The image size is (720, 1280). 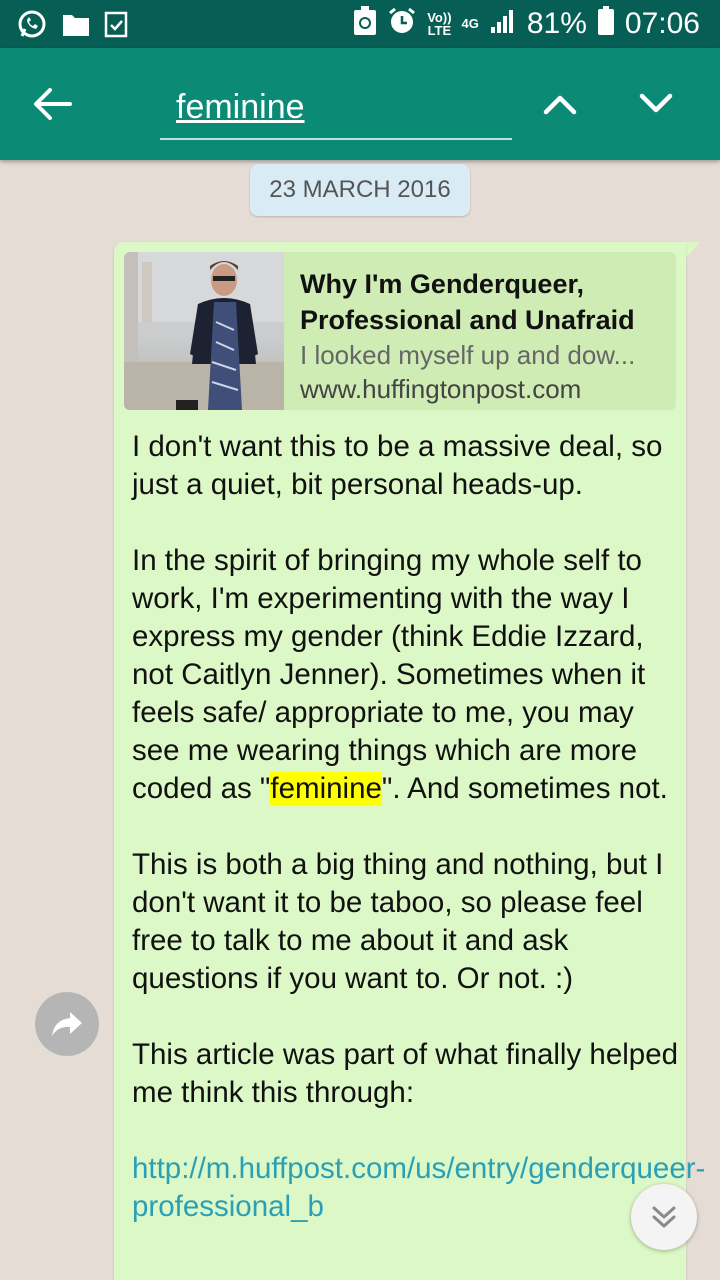 What do you see at coordinates (402, 23) in the screenshot?
I see `alarm-icon` at bounding box center [402, 23].